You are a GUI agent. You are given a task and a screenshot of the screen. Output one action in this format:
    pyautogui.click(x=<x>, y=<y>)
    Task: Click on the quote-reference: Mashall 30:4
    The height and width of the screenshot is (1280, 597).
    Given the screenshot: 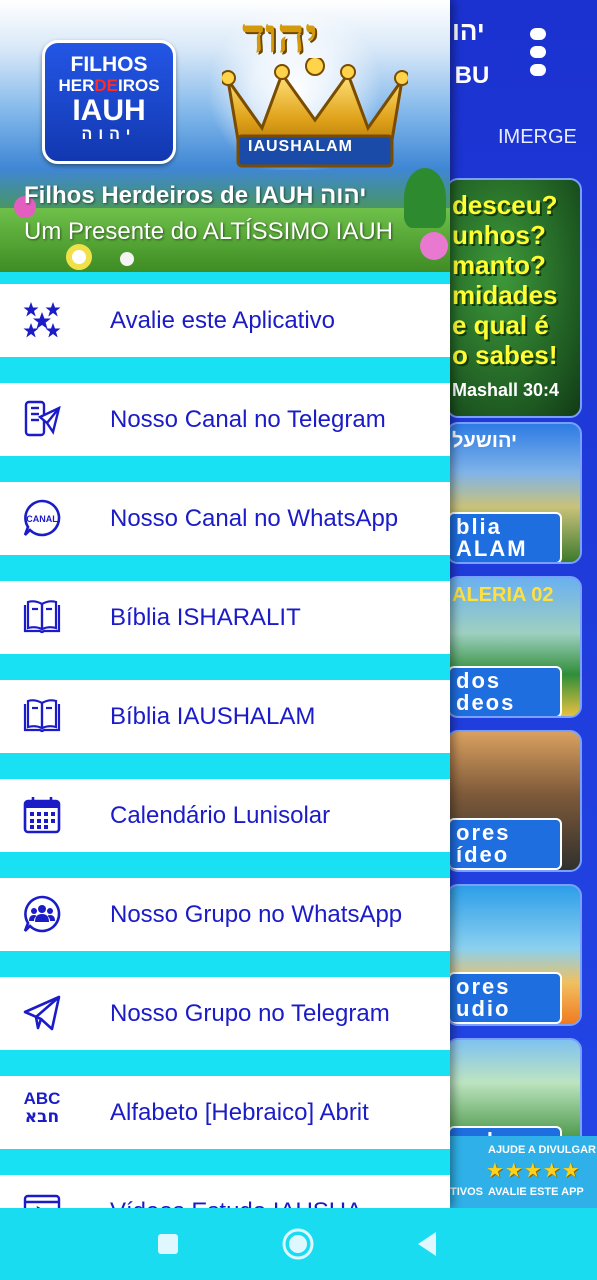 What is the action you would take?
    pyautogui.click(x=506, y=390)
    